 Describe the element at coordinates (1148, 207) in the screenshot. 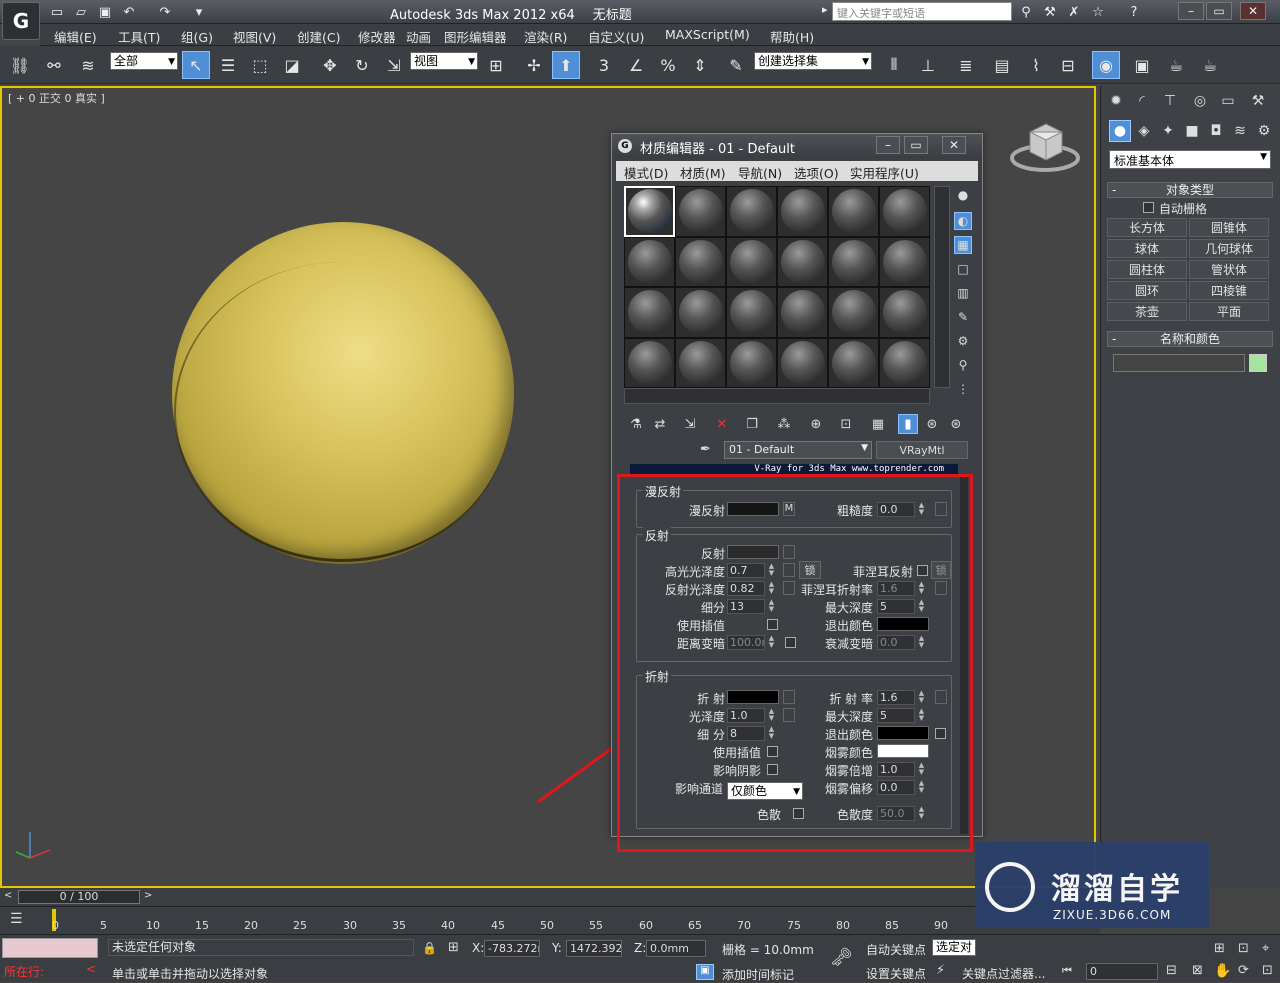

I see `autogrid-checkbox` at that location.